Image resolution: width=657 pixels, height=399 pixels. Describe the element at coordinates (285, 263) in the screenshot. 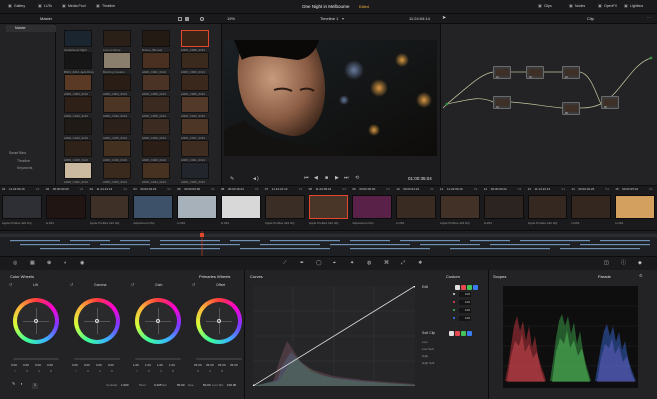

I see `curves-icon: ⟋` at that location.